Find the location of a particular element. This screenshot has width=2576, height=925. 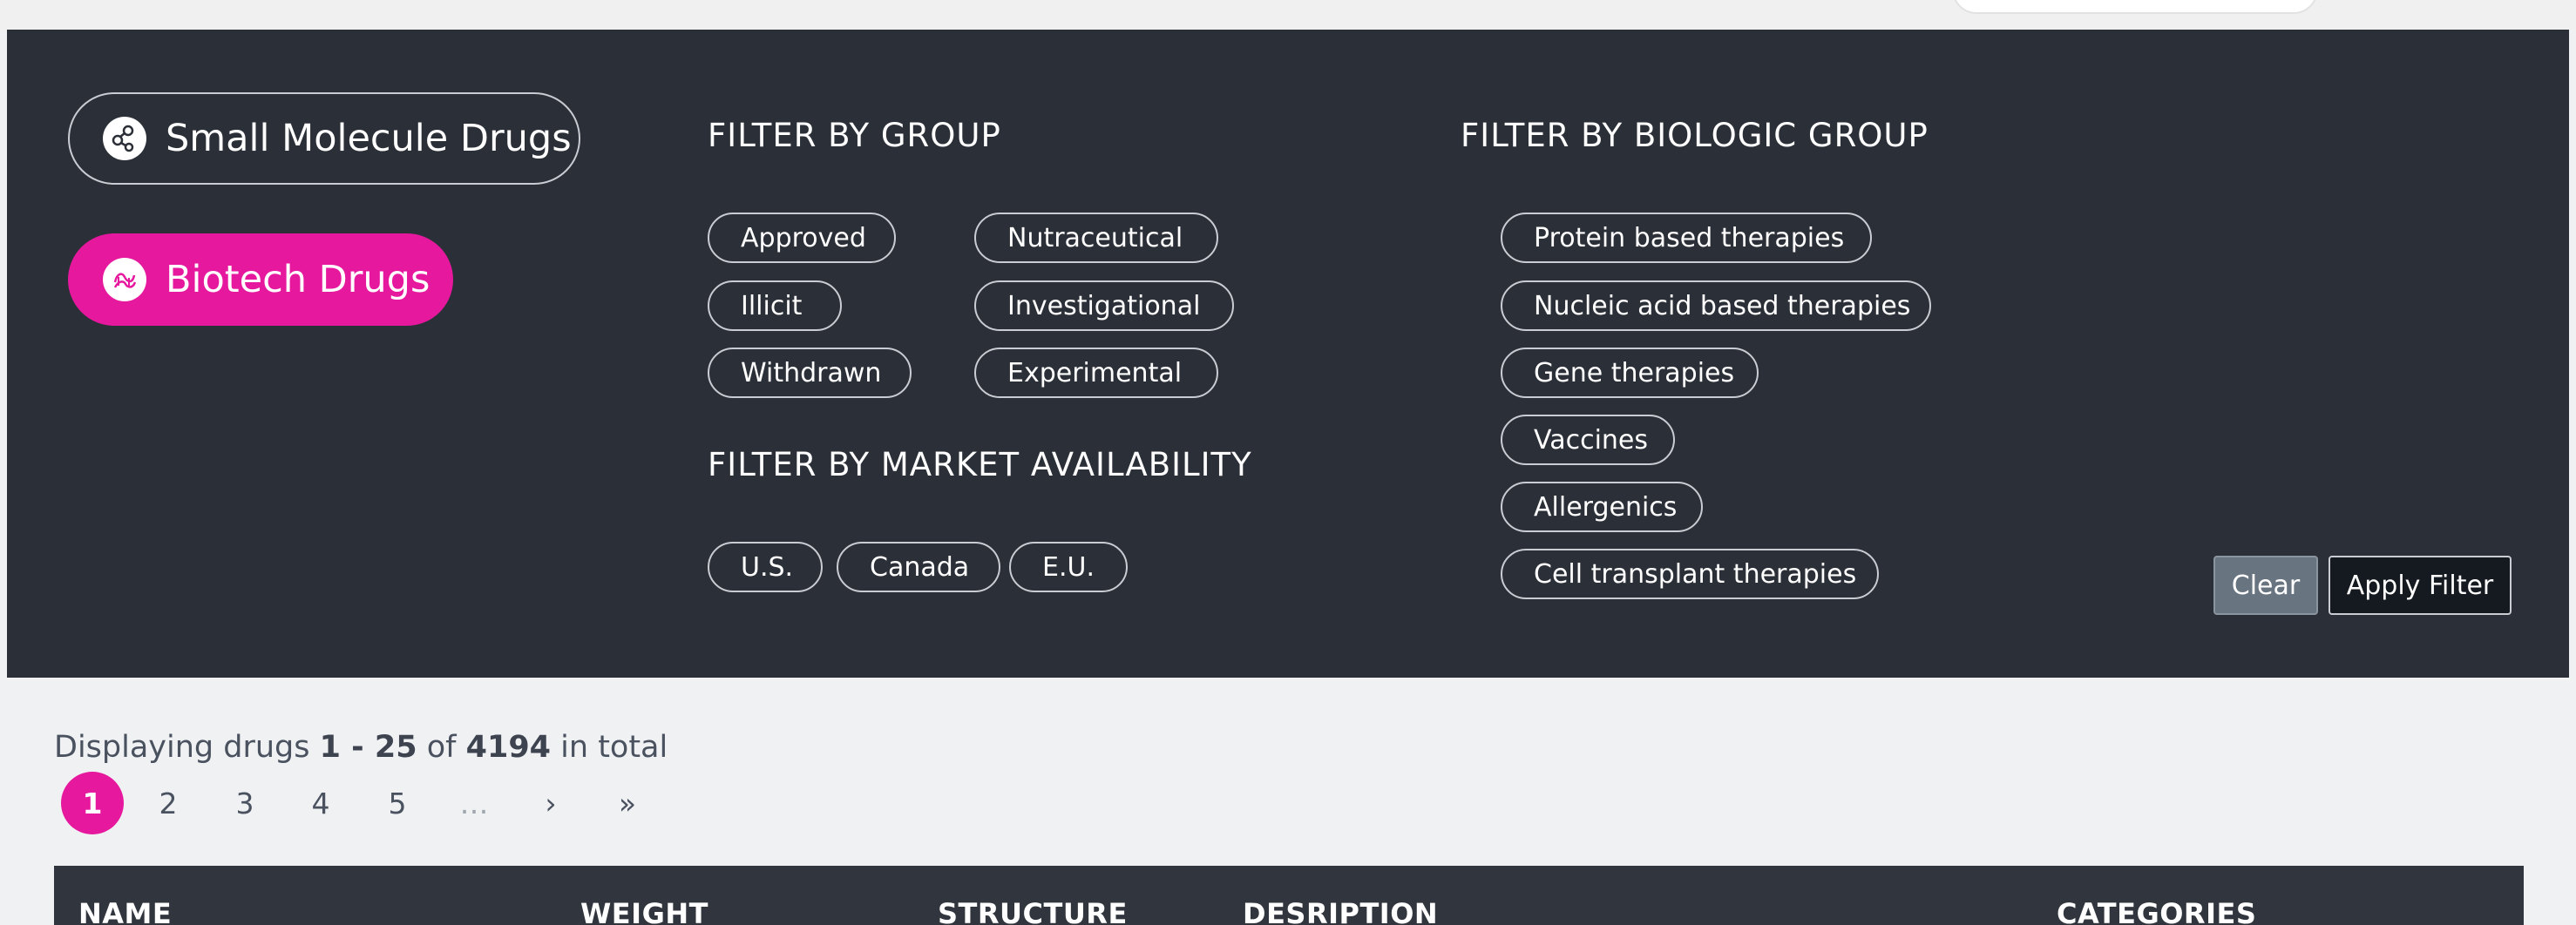

header-weight: WEIGHT is located at coordinates (644, 911).